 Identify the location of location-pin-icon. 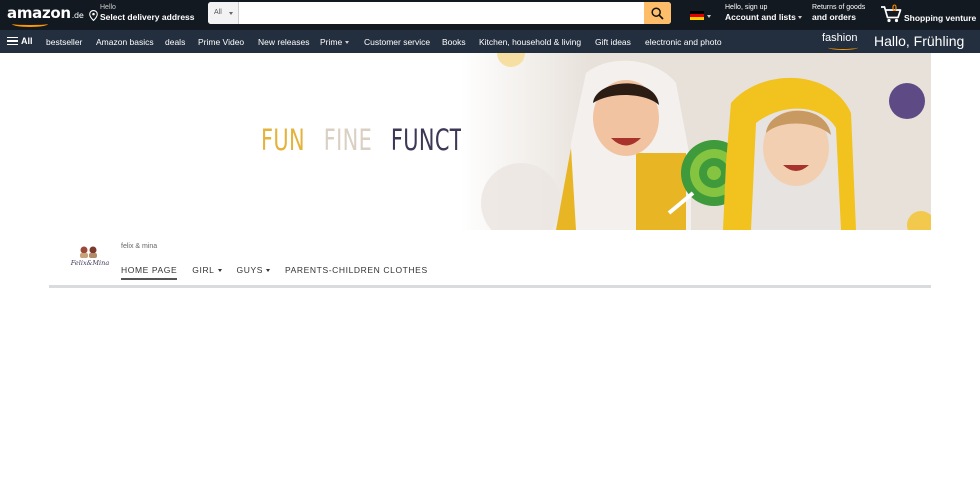
(93, 15).